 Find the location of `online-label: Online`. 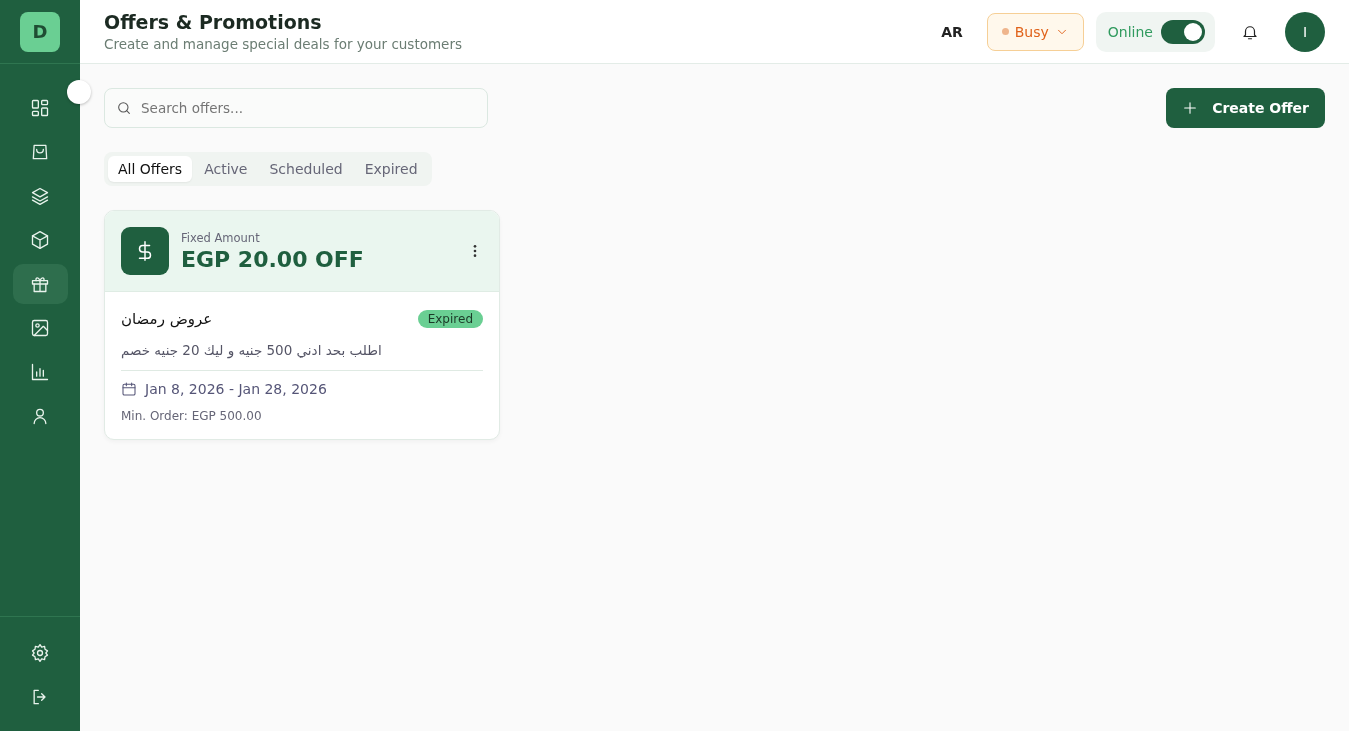

online-label: Online is located at coordinates (1130, 31).